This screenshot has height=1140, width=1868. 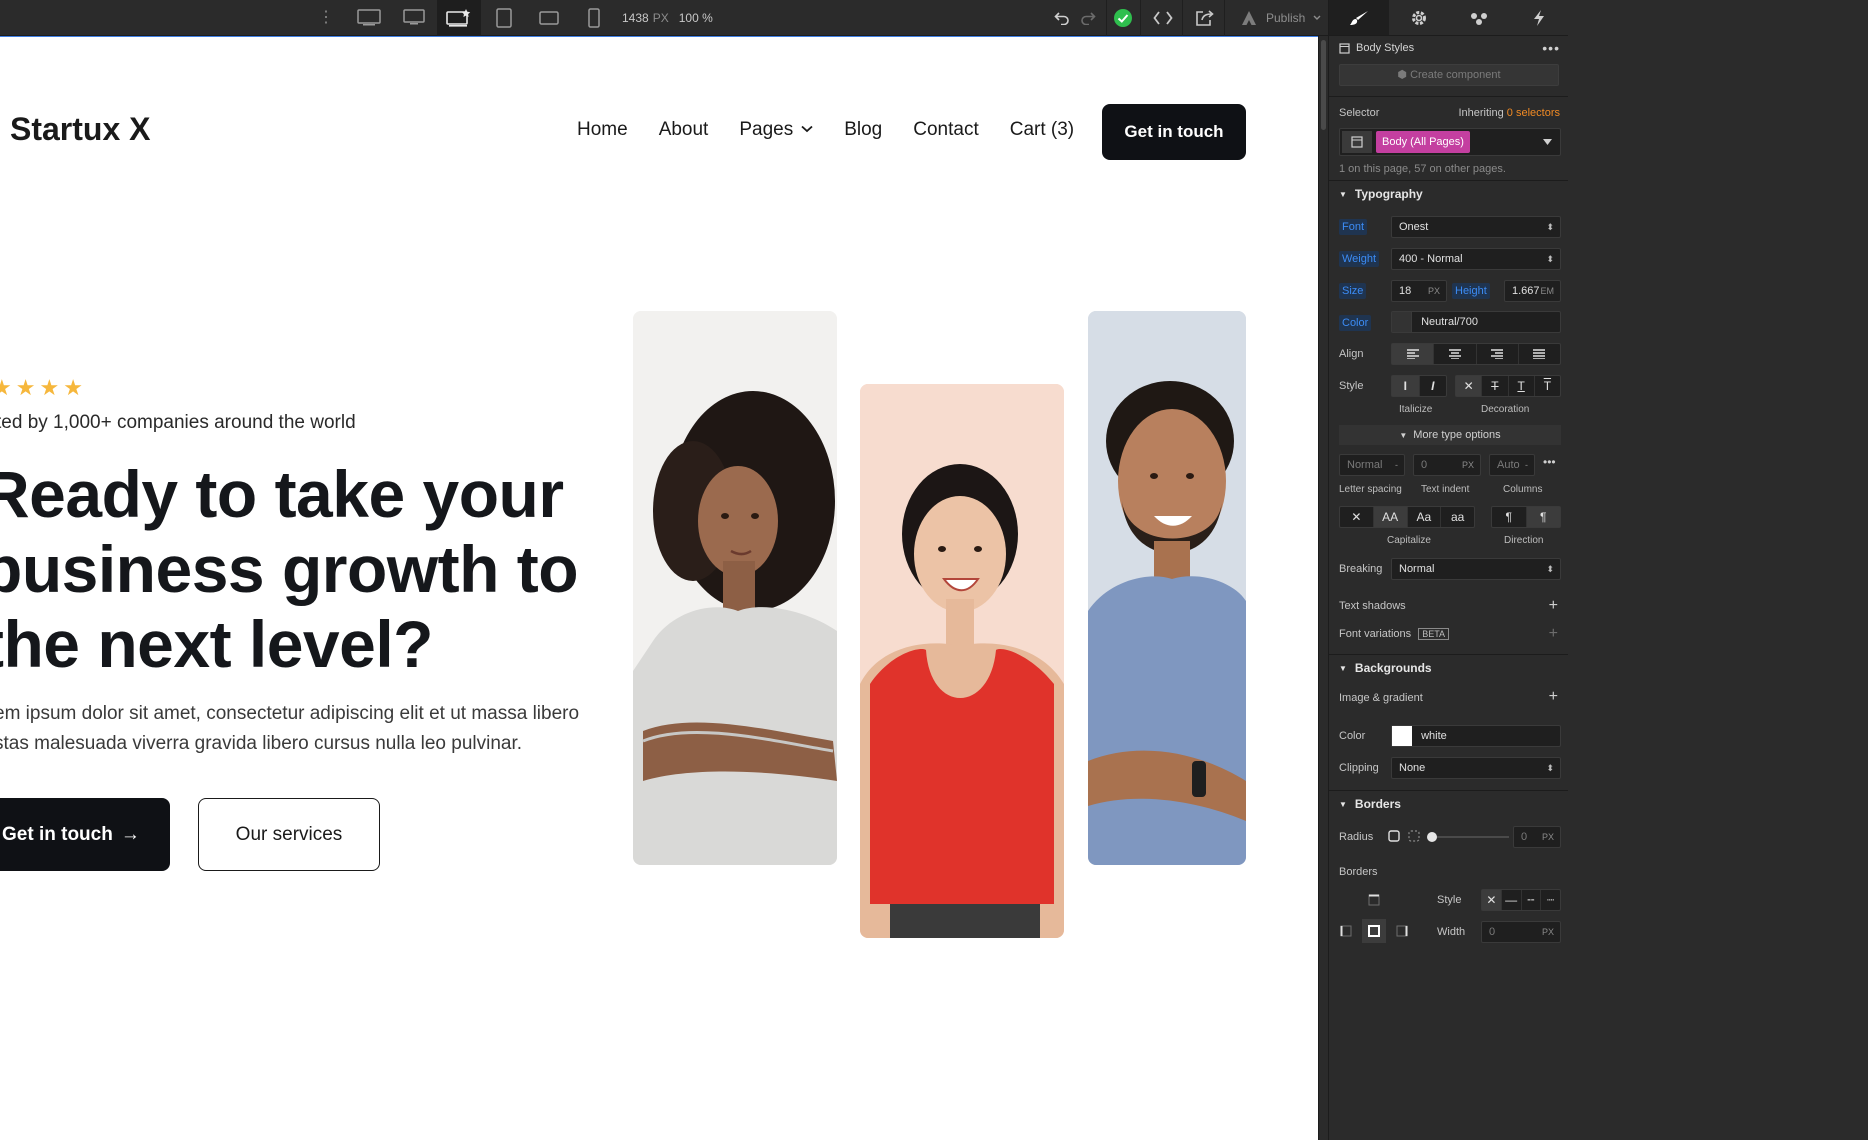 I want to click on columns-input: Auto -, so click(x=1512, y=465).